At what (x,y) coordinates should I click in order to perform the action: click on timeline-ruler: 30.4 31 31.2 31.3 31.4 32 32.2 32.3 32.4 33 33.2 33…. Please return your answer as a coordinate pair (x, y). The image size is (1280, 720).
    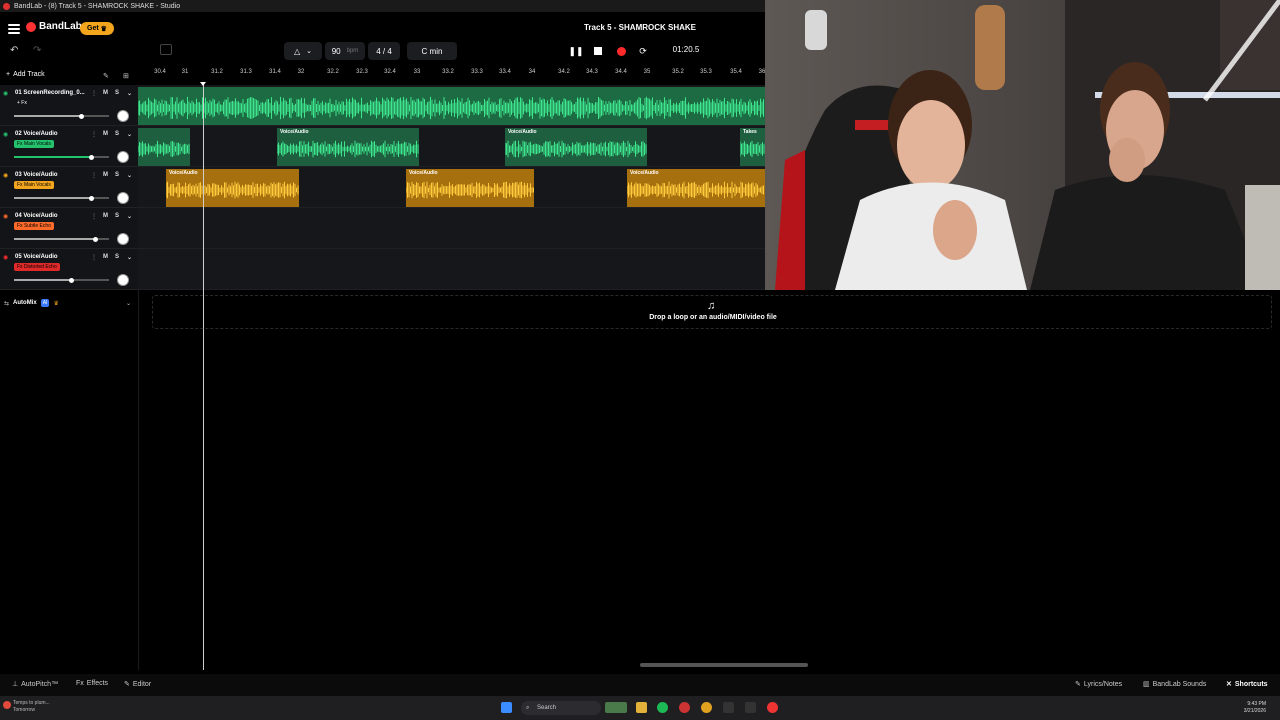
    Looking at the image, I should click on (452, 75).